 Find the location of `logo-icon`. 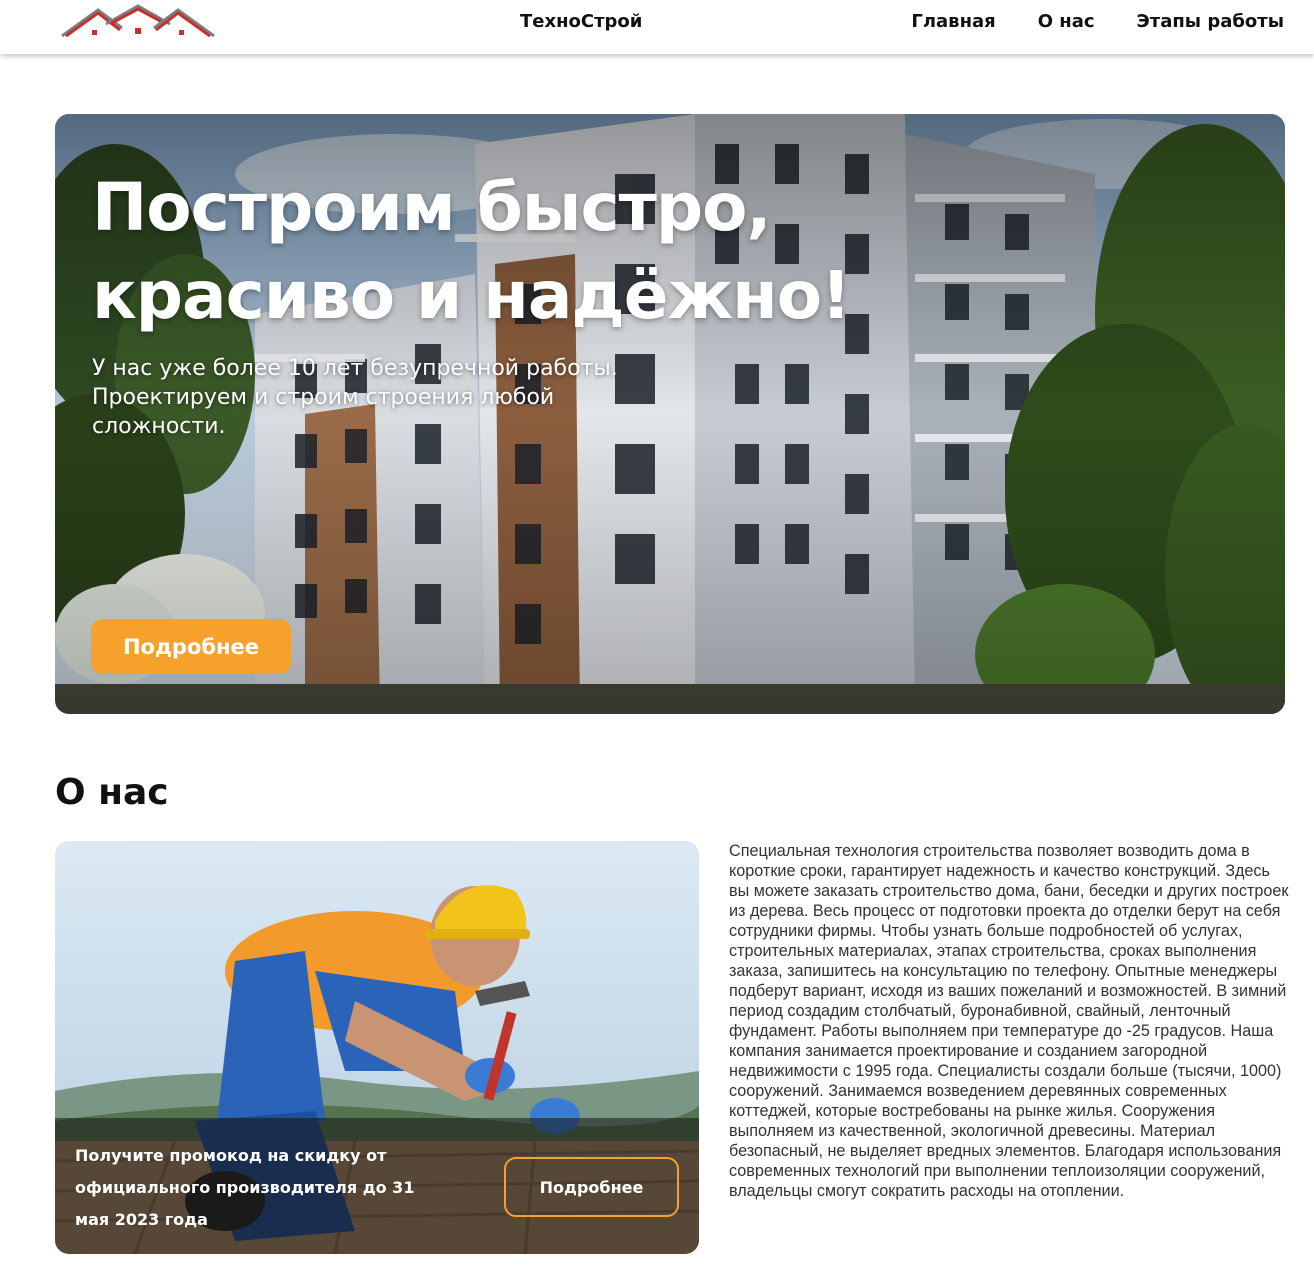

logo-icon is located at coordinates (138, 22).